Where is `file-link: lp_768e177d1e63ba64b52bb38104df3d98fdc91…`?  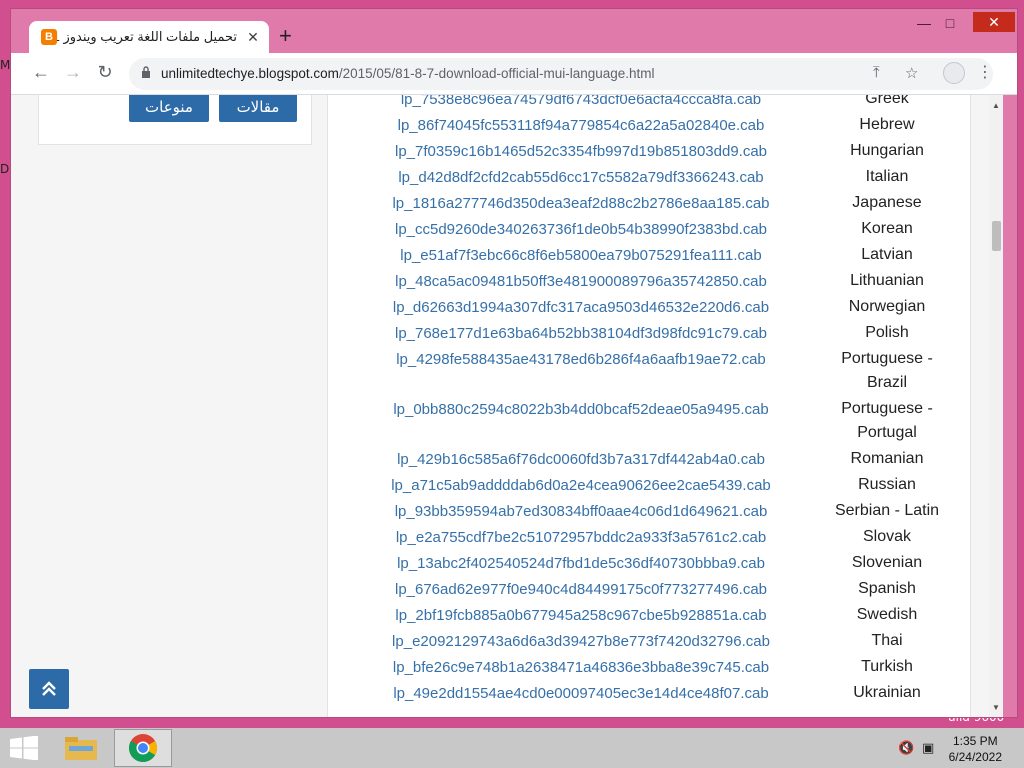
file-link: lp_768e177d1e63ba64b52bb38104df3d98fdc91… is located at coordinates (581, 333).